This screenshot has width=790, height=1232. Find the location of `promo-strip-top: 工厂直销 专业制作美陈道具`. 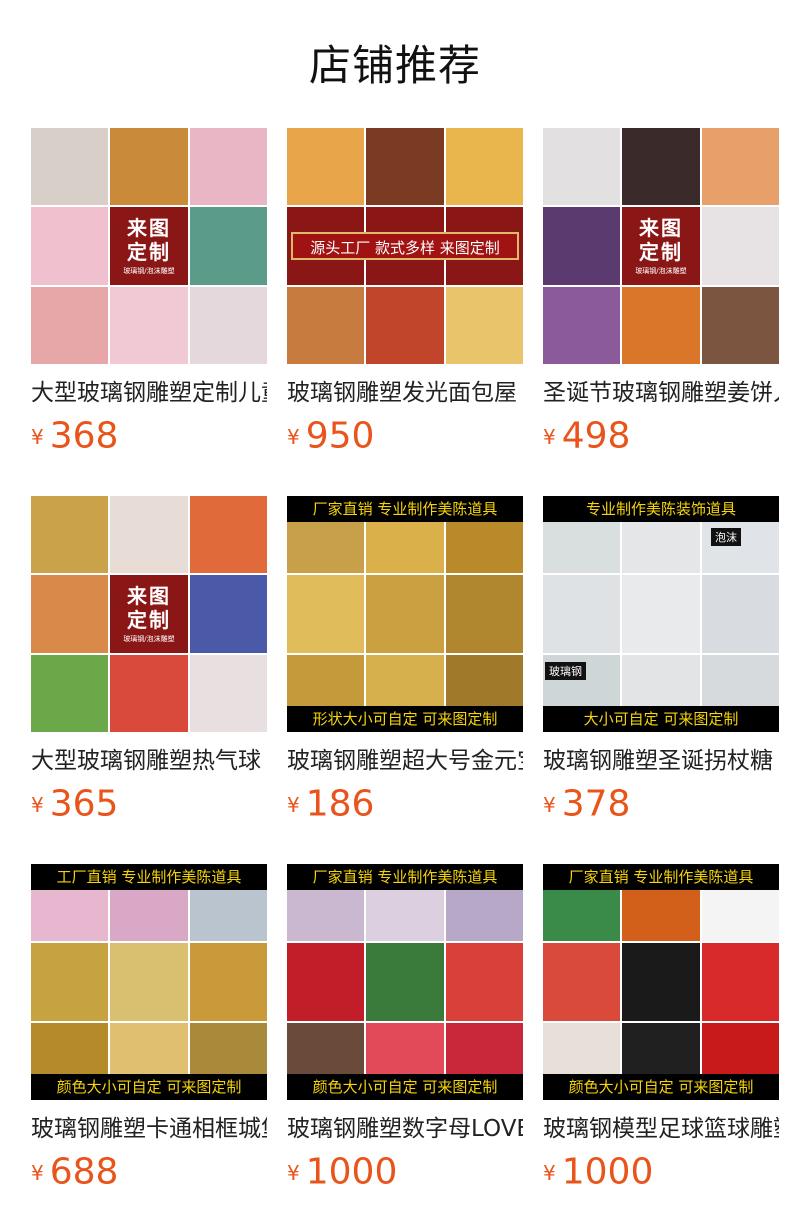

promo-strip-top: 工厂直销 专业制作美陈道具 is located at coordinates (149, 877).